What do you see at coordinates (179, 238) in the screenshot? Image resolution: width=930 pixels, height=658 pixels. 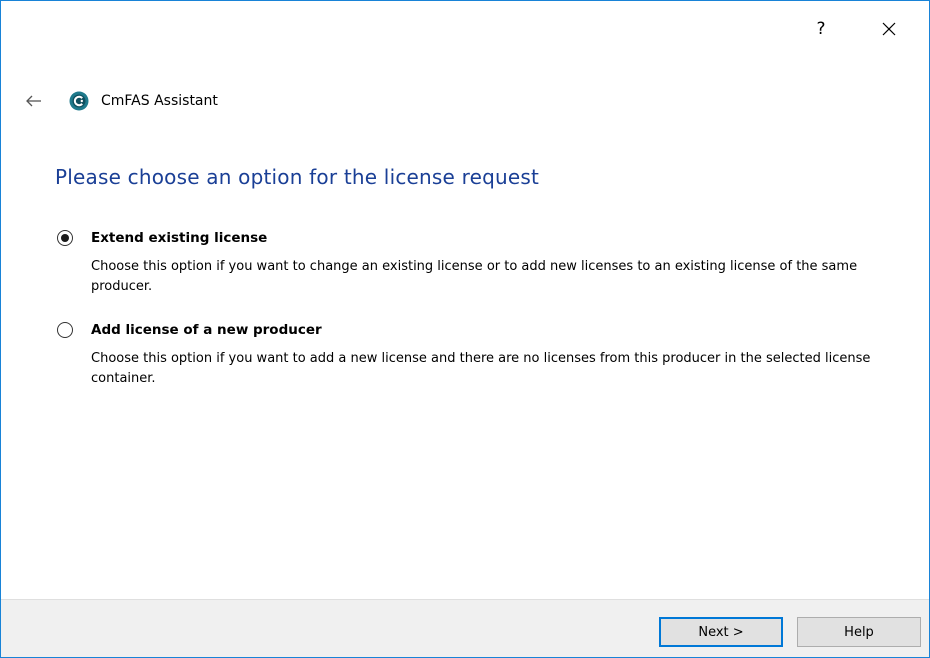 I see `option-label: Extend existing license` at bounding box center [179, 238].